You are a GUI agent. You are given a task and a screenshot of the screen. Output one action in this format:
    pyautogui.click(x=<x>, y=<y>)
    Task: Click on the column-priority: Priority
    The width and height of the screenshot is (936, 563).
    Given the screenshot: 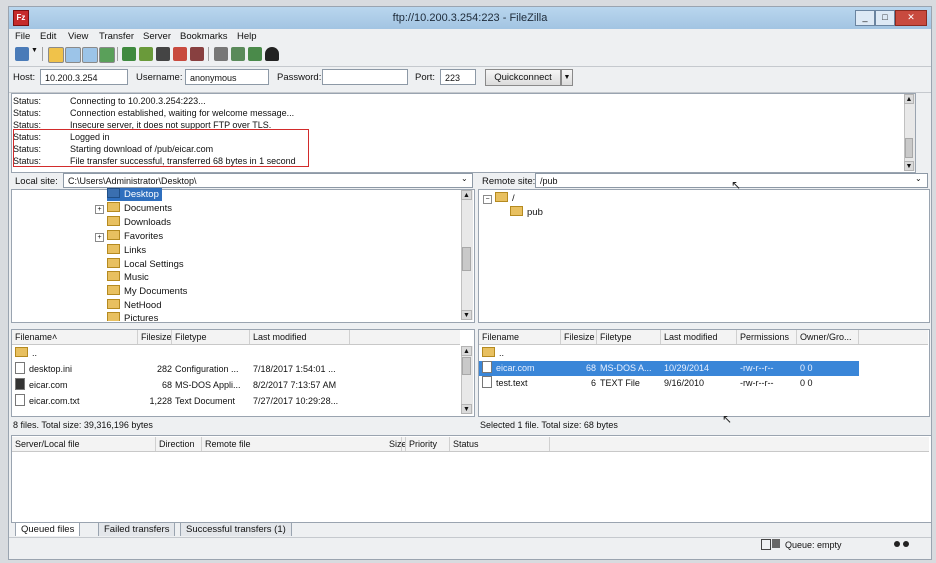 What is the action you would take?
    pyautogui.click(x=428, y=444)
    